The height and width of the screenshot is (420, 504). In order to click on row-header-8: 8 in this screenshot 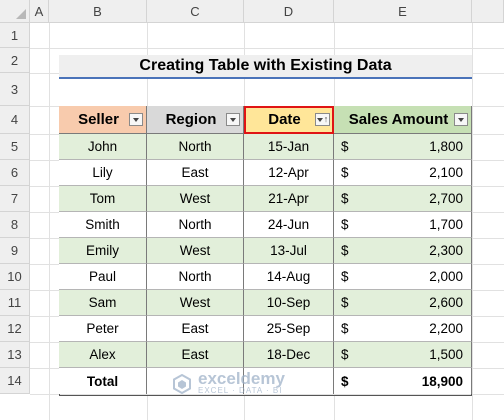, I will do `click(15, 225)`.